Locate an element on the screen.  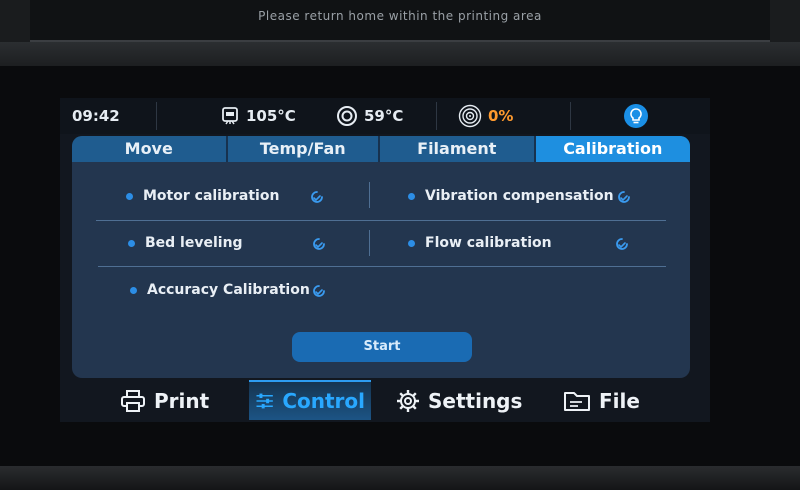
calibration-item-label: Bed leveling is located at coordinates (194, 243).